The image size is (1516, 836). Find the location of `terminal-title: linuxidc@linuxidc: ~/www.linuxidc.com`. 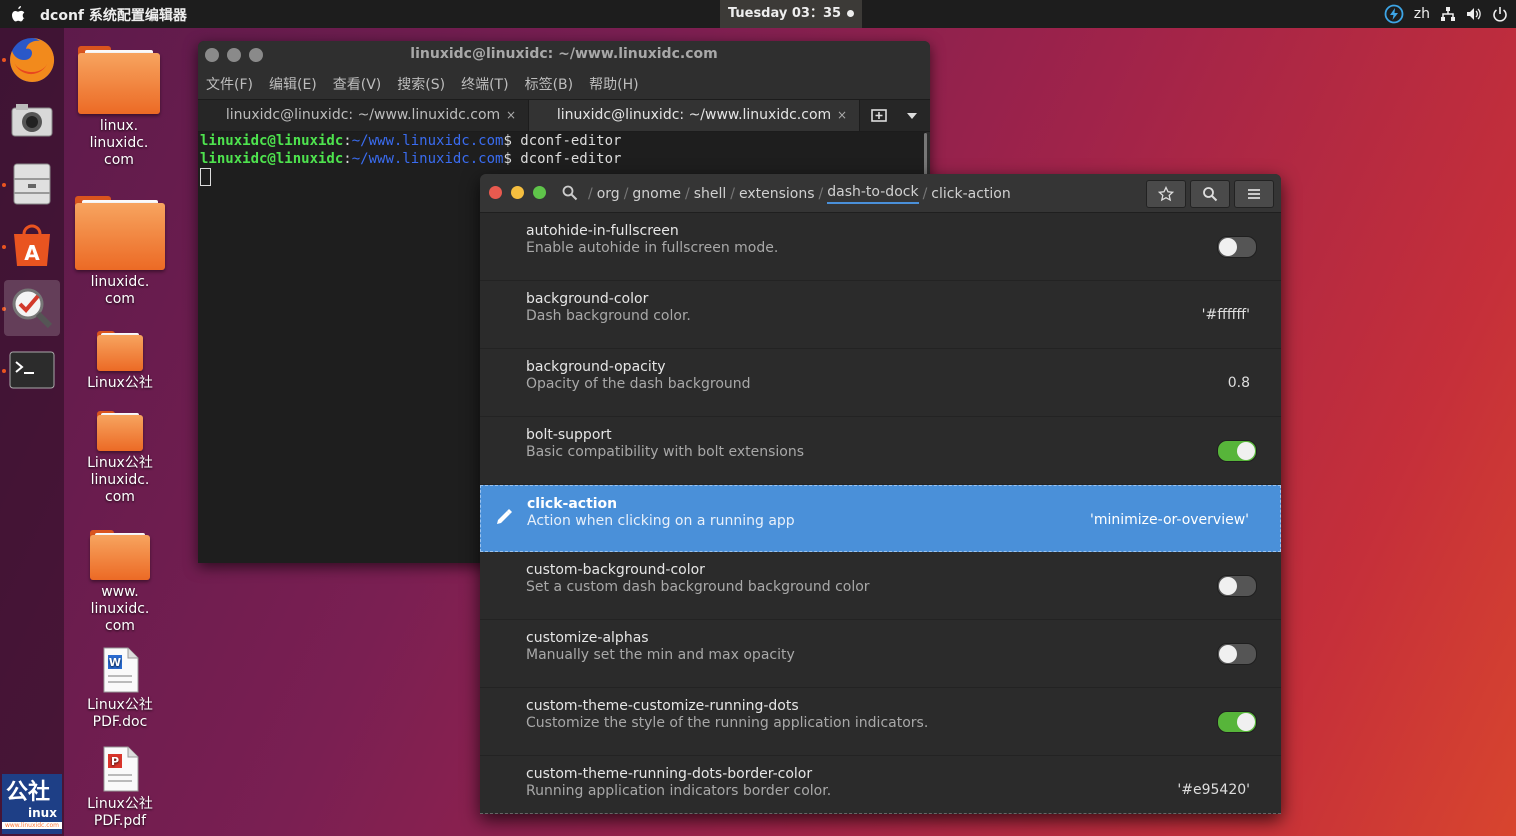

terminal-title: linuxidc@linuxidc: ~/www.linuxidc.com is located at coordinates (564, 54).